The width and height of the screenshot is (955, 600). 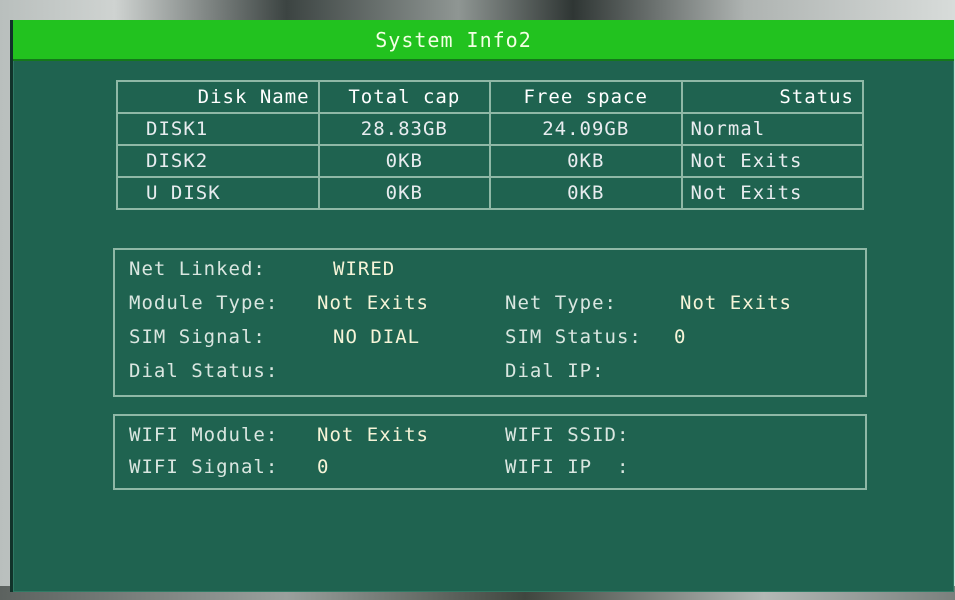 I want to click on module-type-label: Module Type:, so click(x=204, y=303).